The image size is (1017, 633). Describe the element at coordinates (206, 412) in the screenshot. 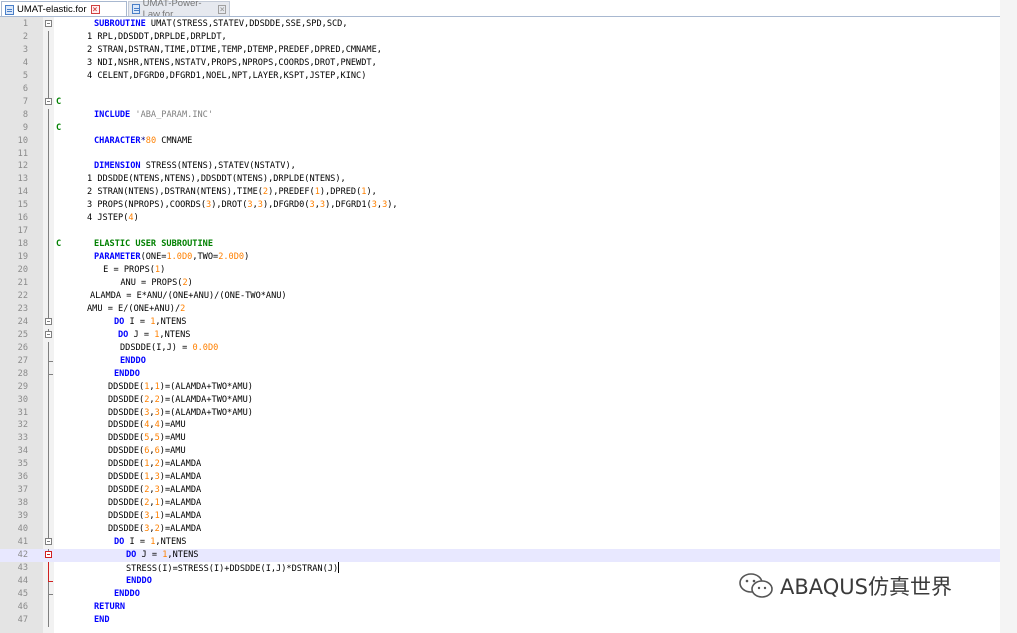

I see `code-token: )=(ALAMDA+TWO*AMU)` at that location.